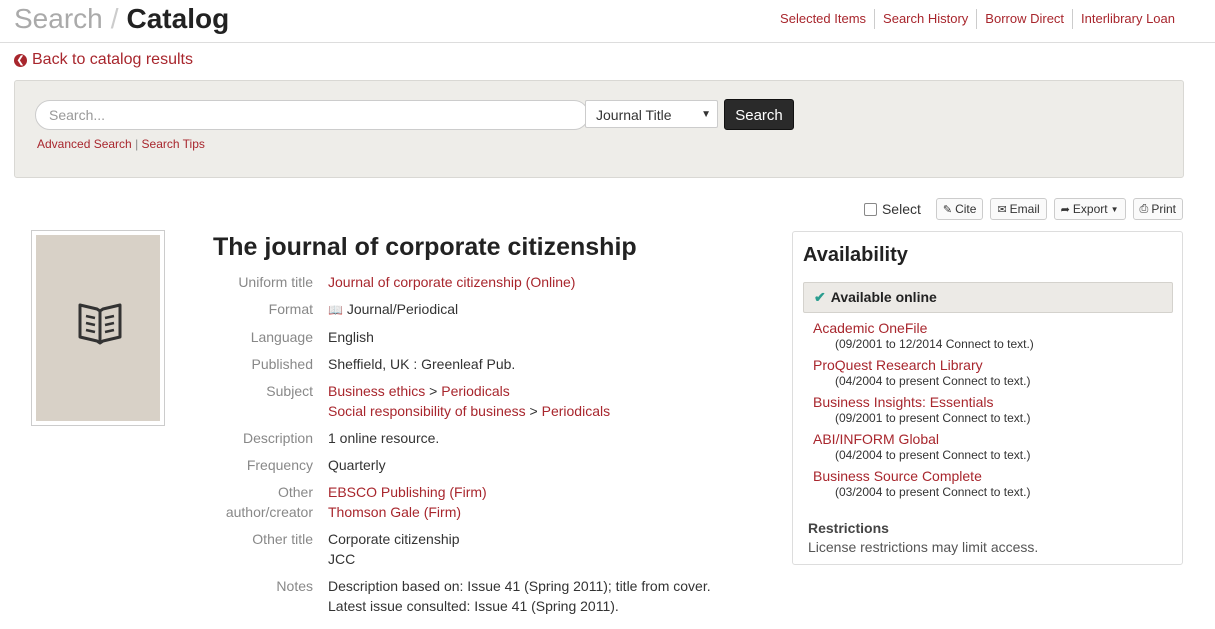 Image resolution: width=1215 pixels, height=629 pixels. Describe the element at coordinates (290, 309) in the screenshot. I see `field-label: Format` at that location.